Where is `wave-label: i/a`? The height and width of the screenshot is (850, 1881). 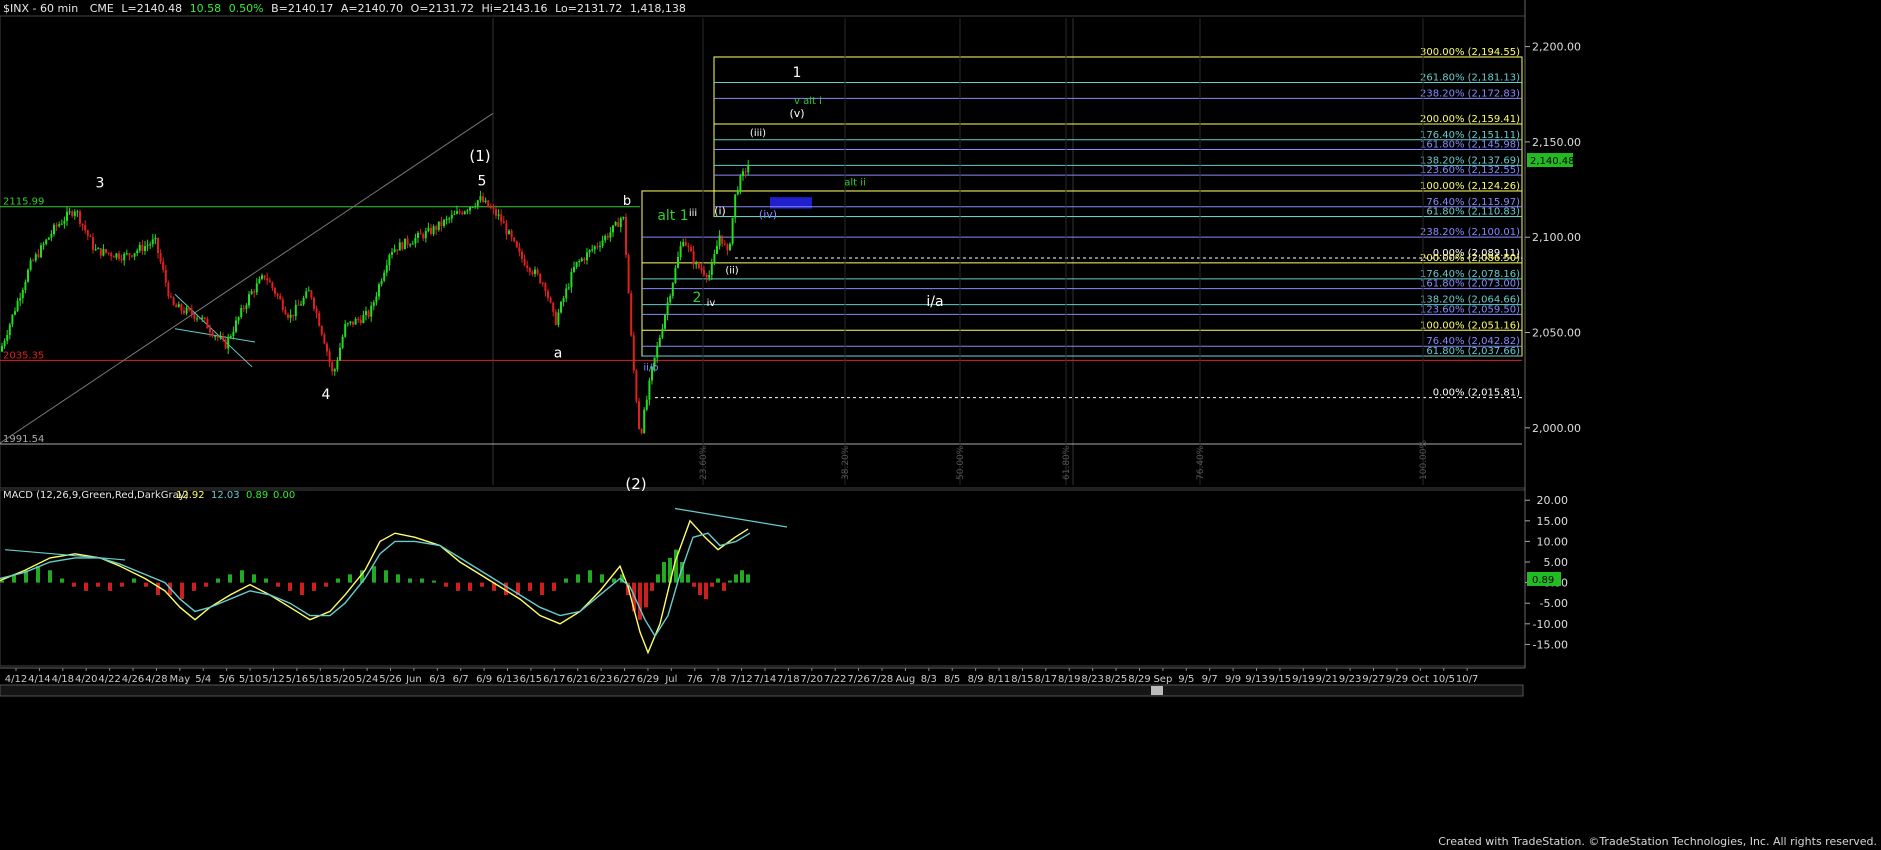
wave-label: i/a is located at coordinates (934, 302).